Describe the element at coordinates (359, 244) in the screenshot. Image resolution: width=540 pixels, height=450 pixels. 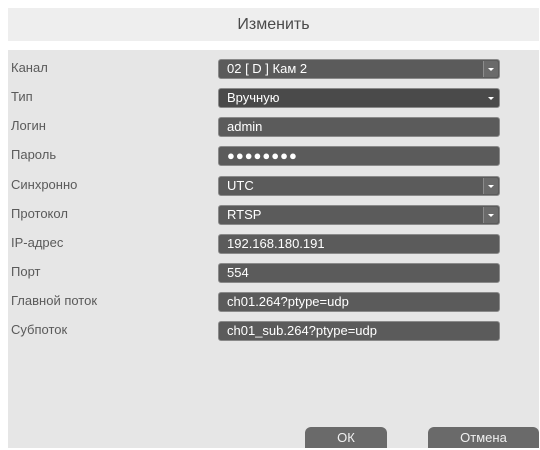
I see `ip-address-input: 192.168.180.191` at that location.